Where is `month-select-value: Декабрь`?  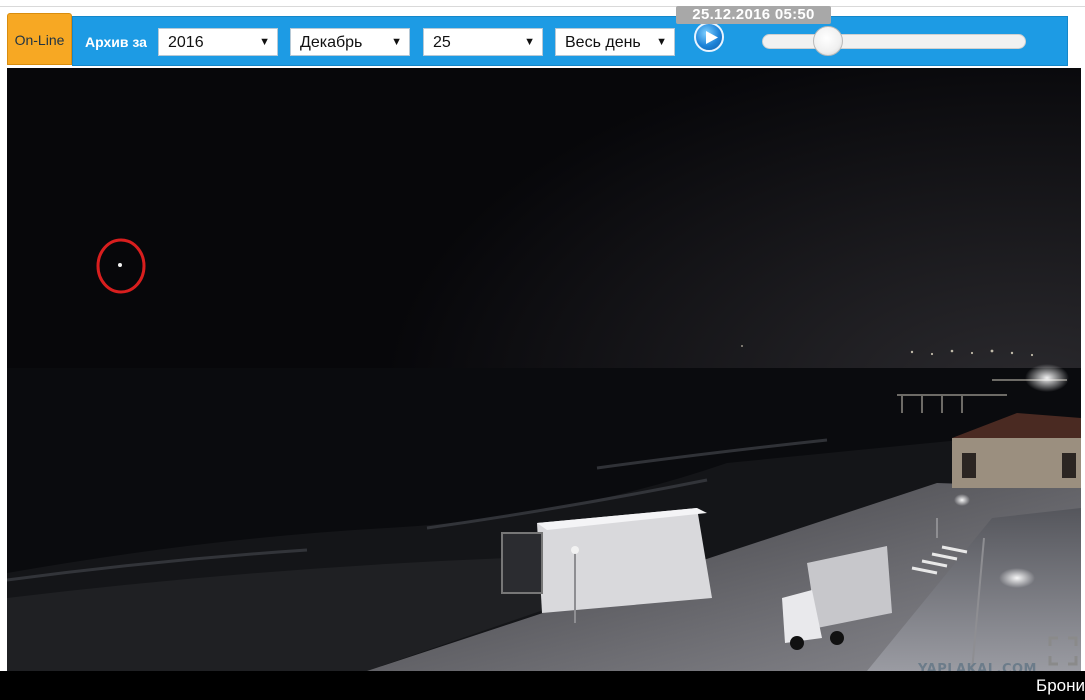 month-select-value: Декабрь is located at coordinates (331, 42).